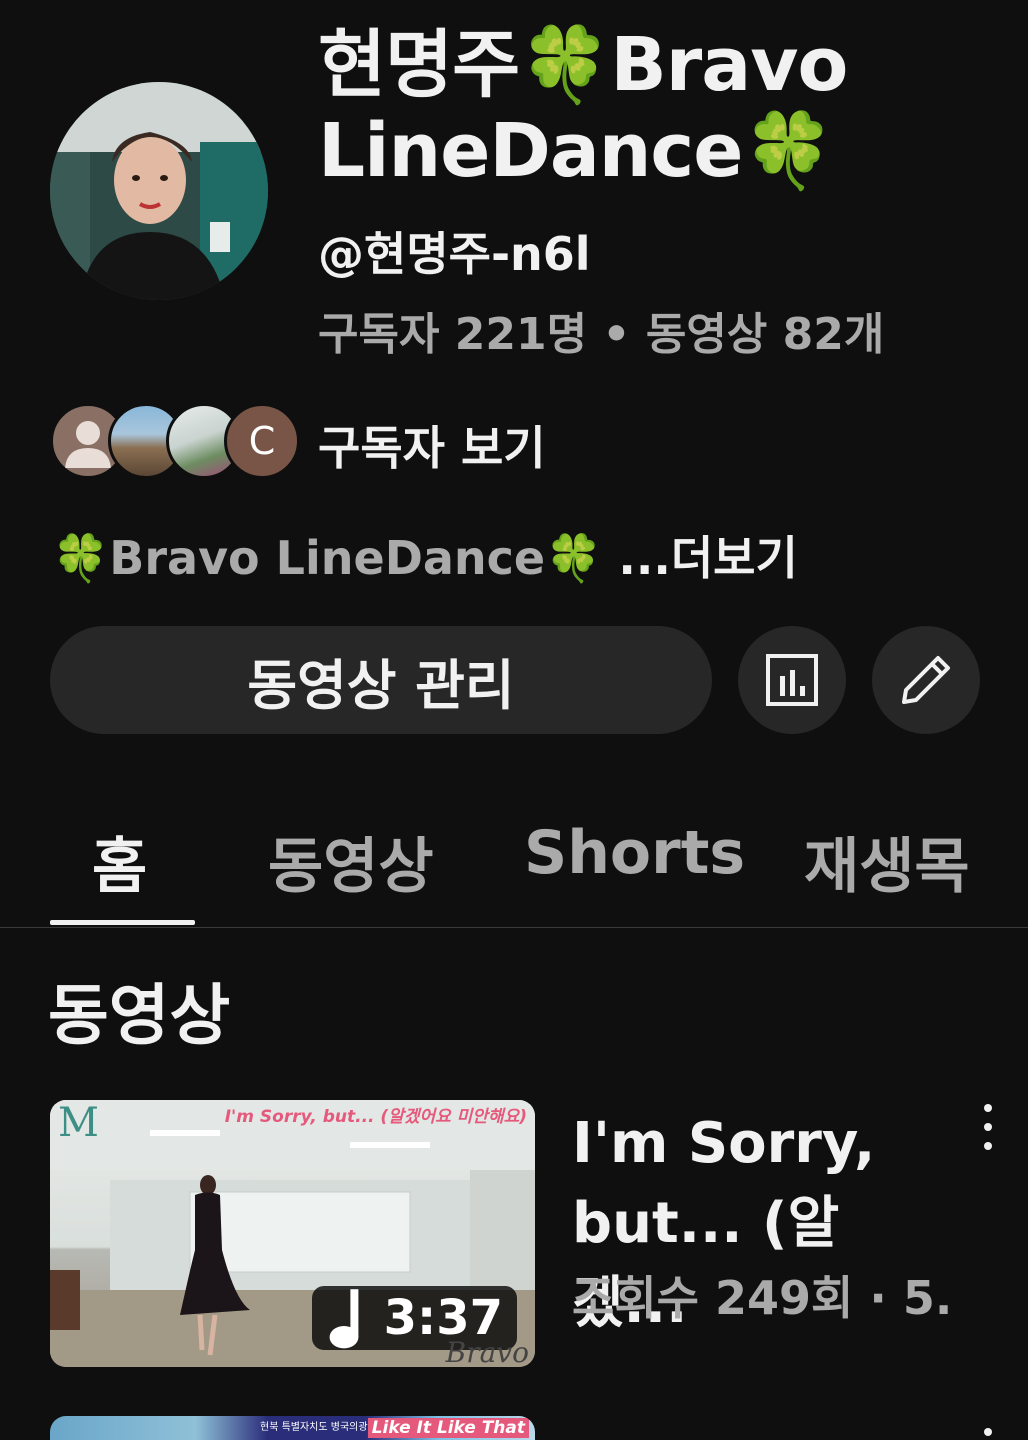 This screenshot has width=1028, height=1440. I want to click on channel-stats: 구독자 221명 • 동영상 82개, so click(601, 334).